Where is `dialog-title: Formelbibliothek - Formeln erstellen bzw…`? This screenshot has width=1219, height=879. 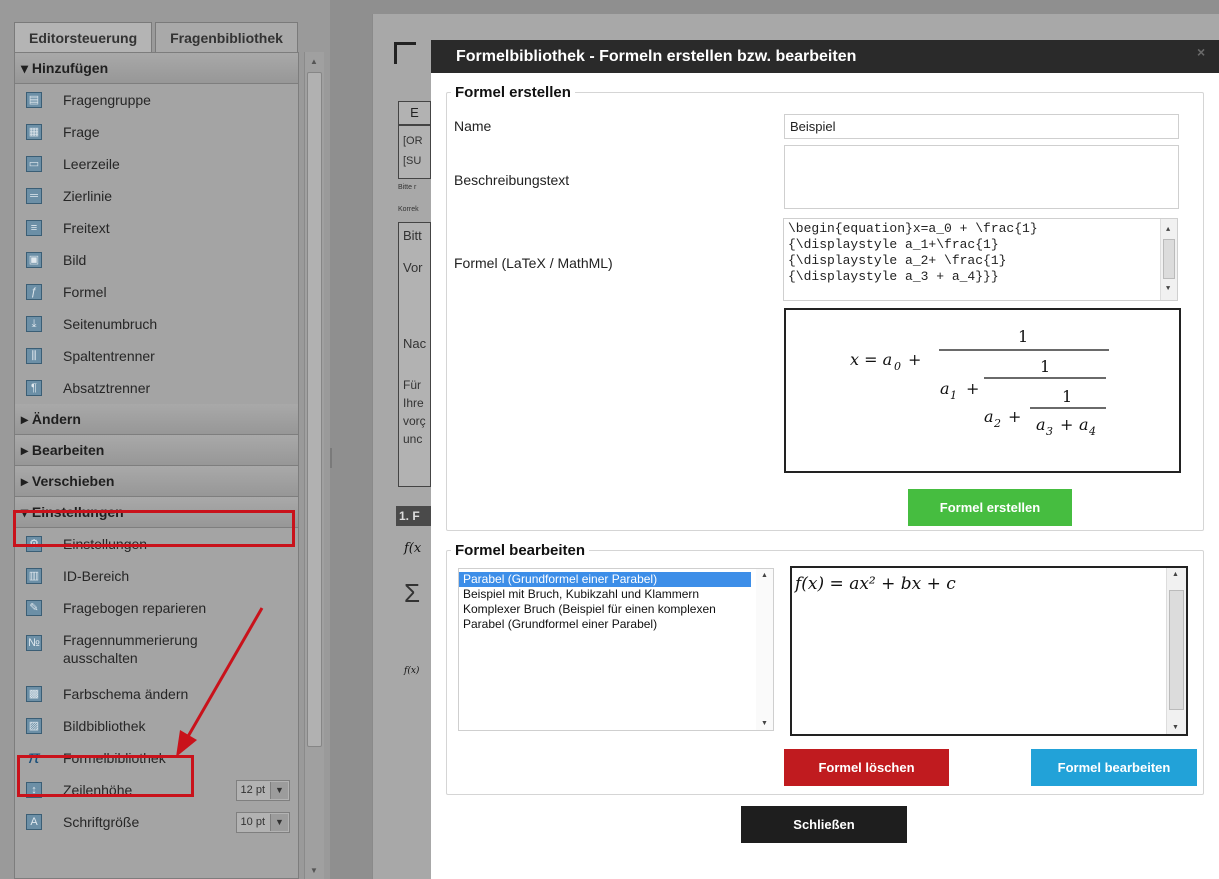 dialog-title: Formelbibliothek - Formeln erstellen bzw… is located at coordinates (825, 56).